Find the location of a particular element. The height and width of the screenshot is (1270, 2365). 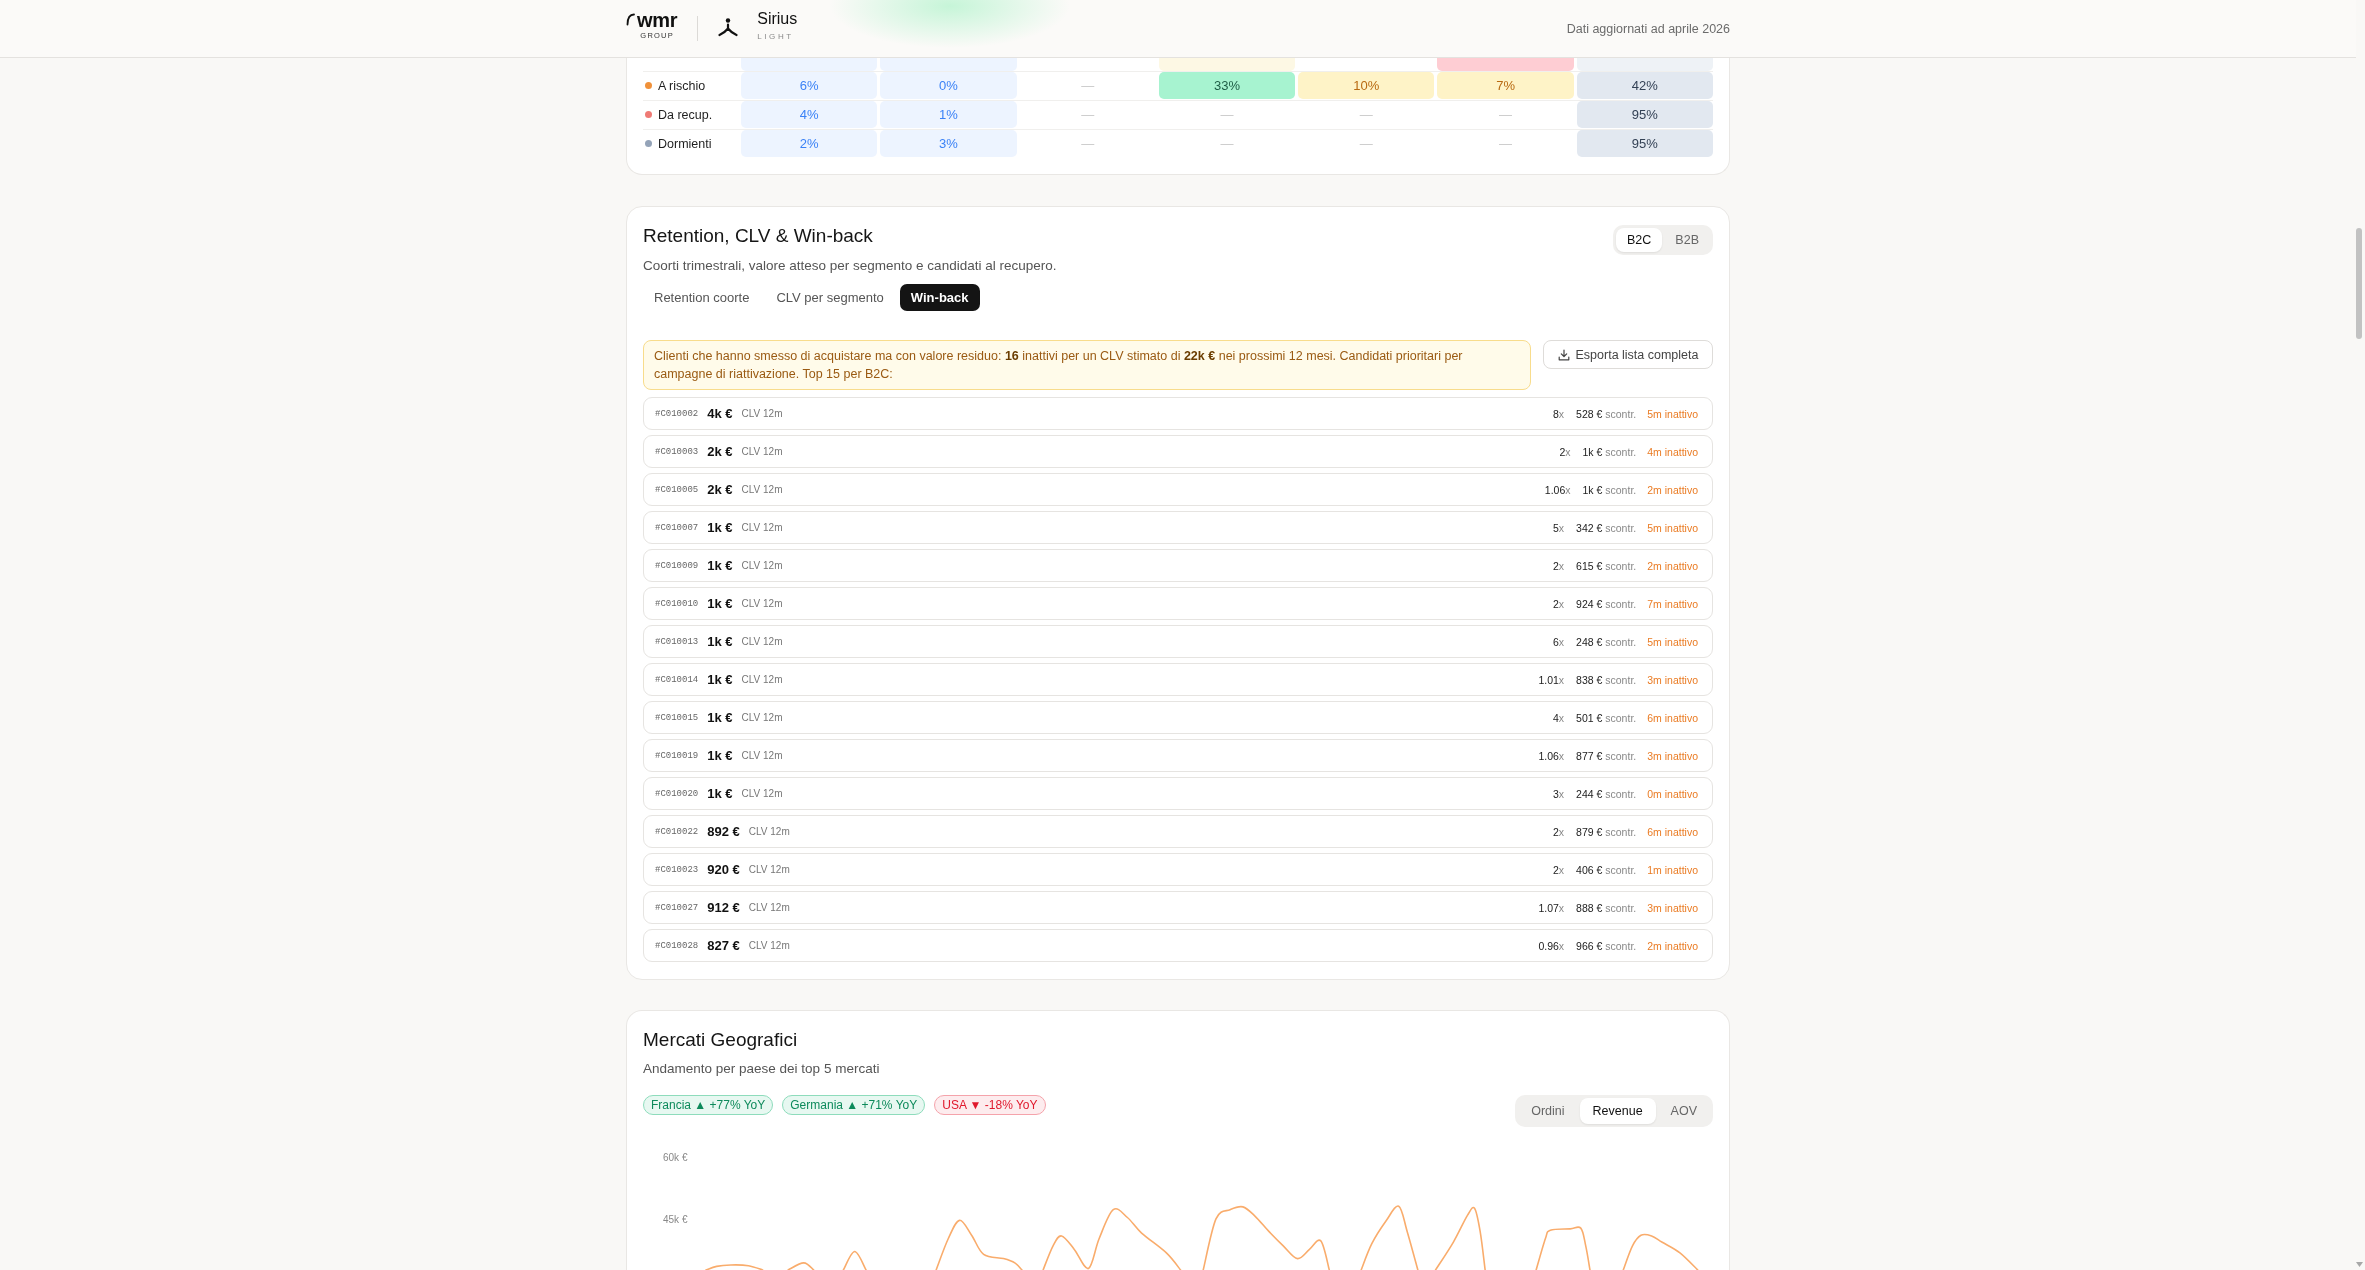

view-tab: Win-back is located at coordinates (939, 297).